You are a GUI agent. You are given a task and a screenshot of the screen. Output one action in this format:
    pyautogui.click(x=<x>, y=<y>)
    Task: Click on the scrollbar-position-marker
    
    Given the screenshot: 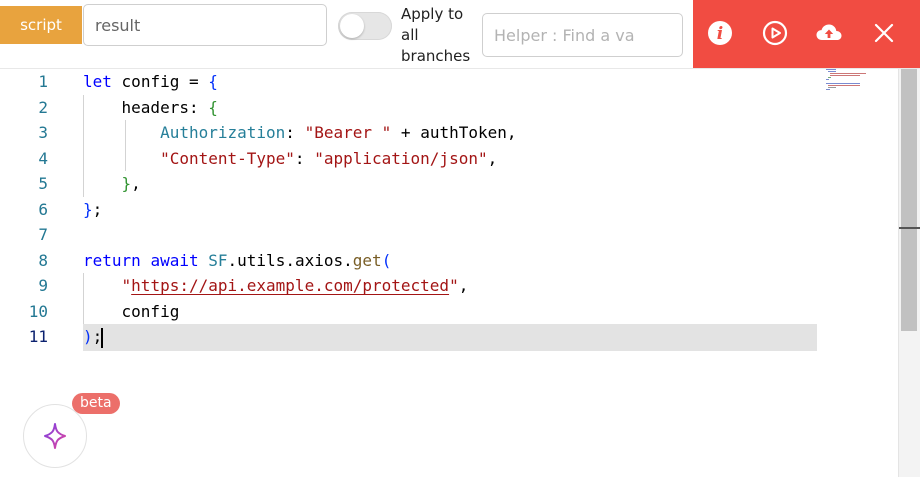 What is the action you would take?
    pyautogui.click(x=909, y=228)
    